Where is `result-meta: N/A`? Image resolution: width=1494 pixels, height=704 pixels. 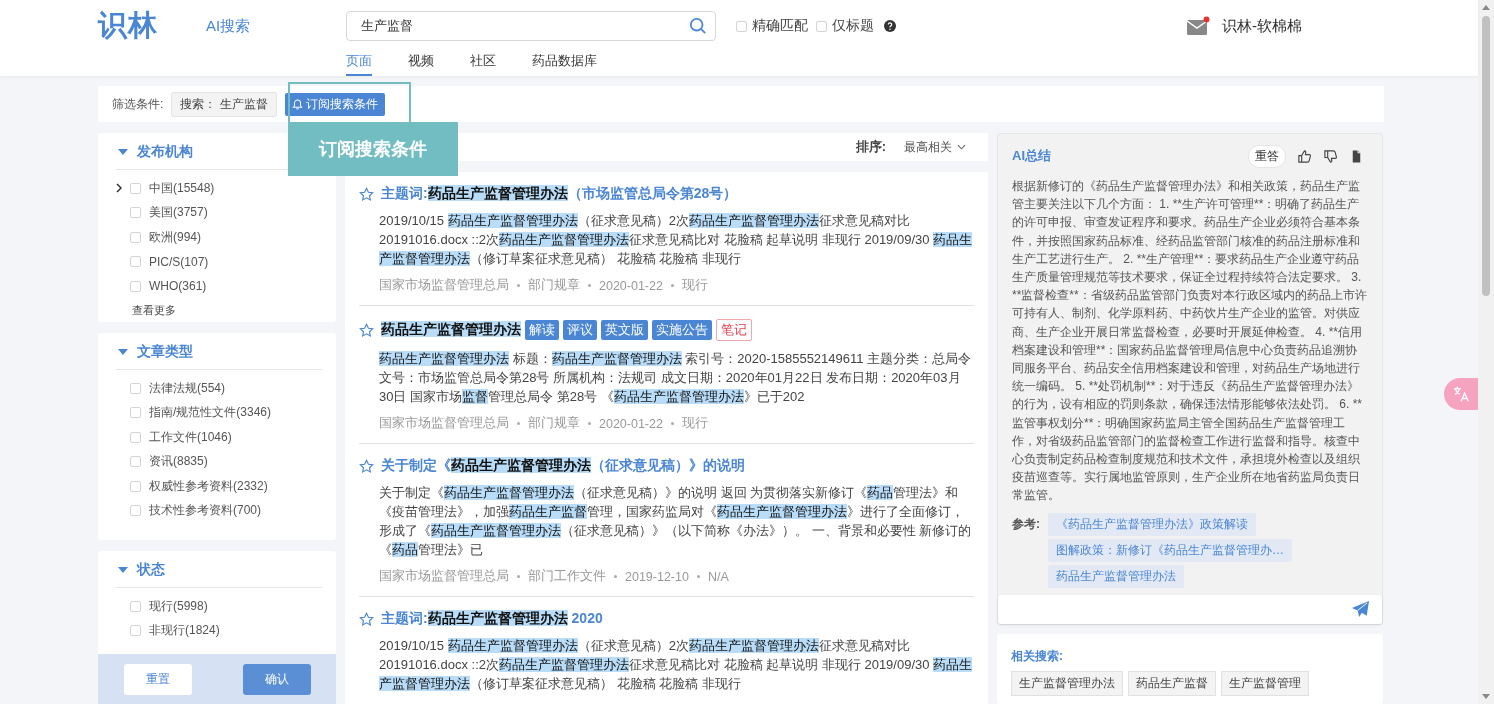
result-meta: N/A is located at coordinates (718, 576).